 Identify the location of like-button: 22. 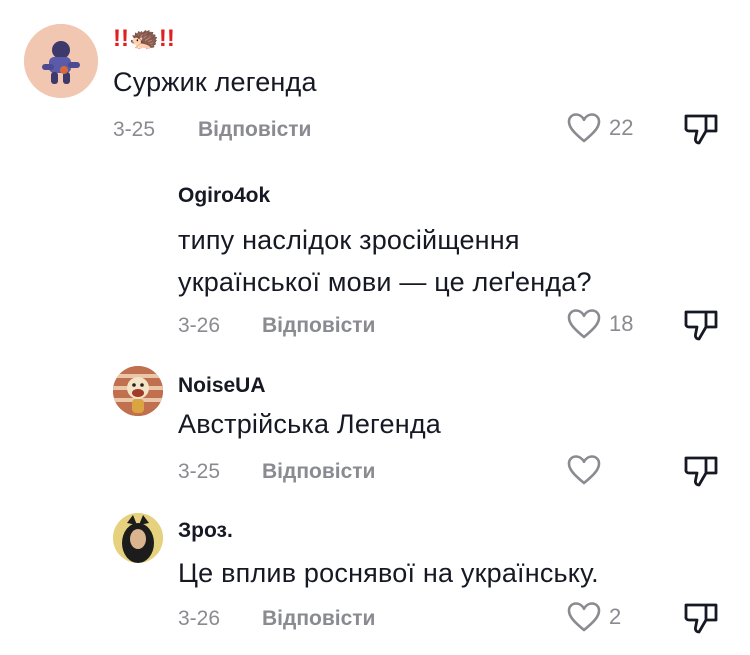
(600, 128).